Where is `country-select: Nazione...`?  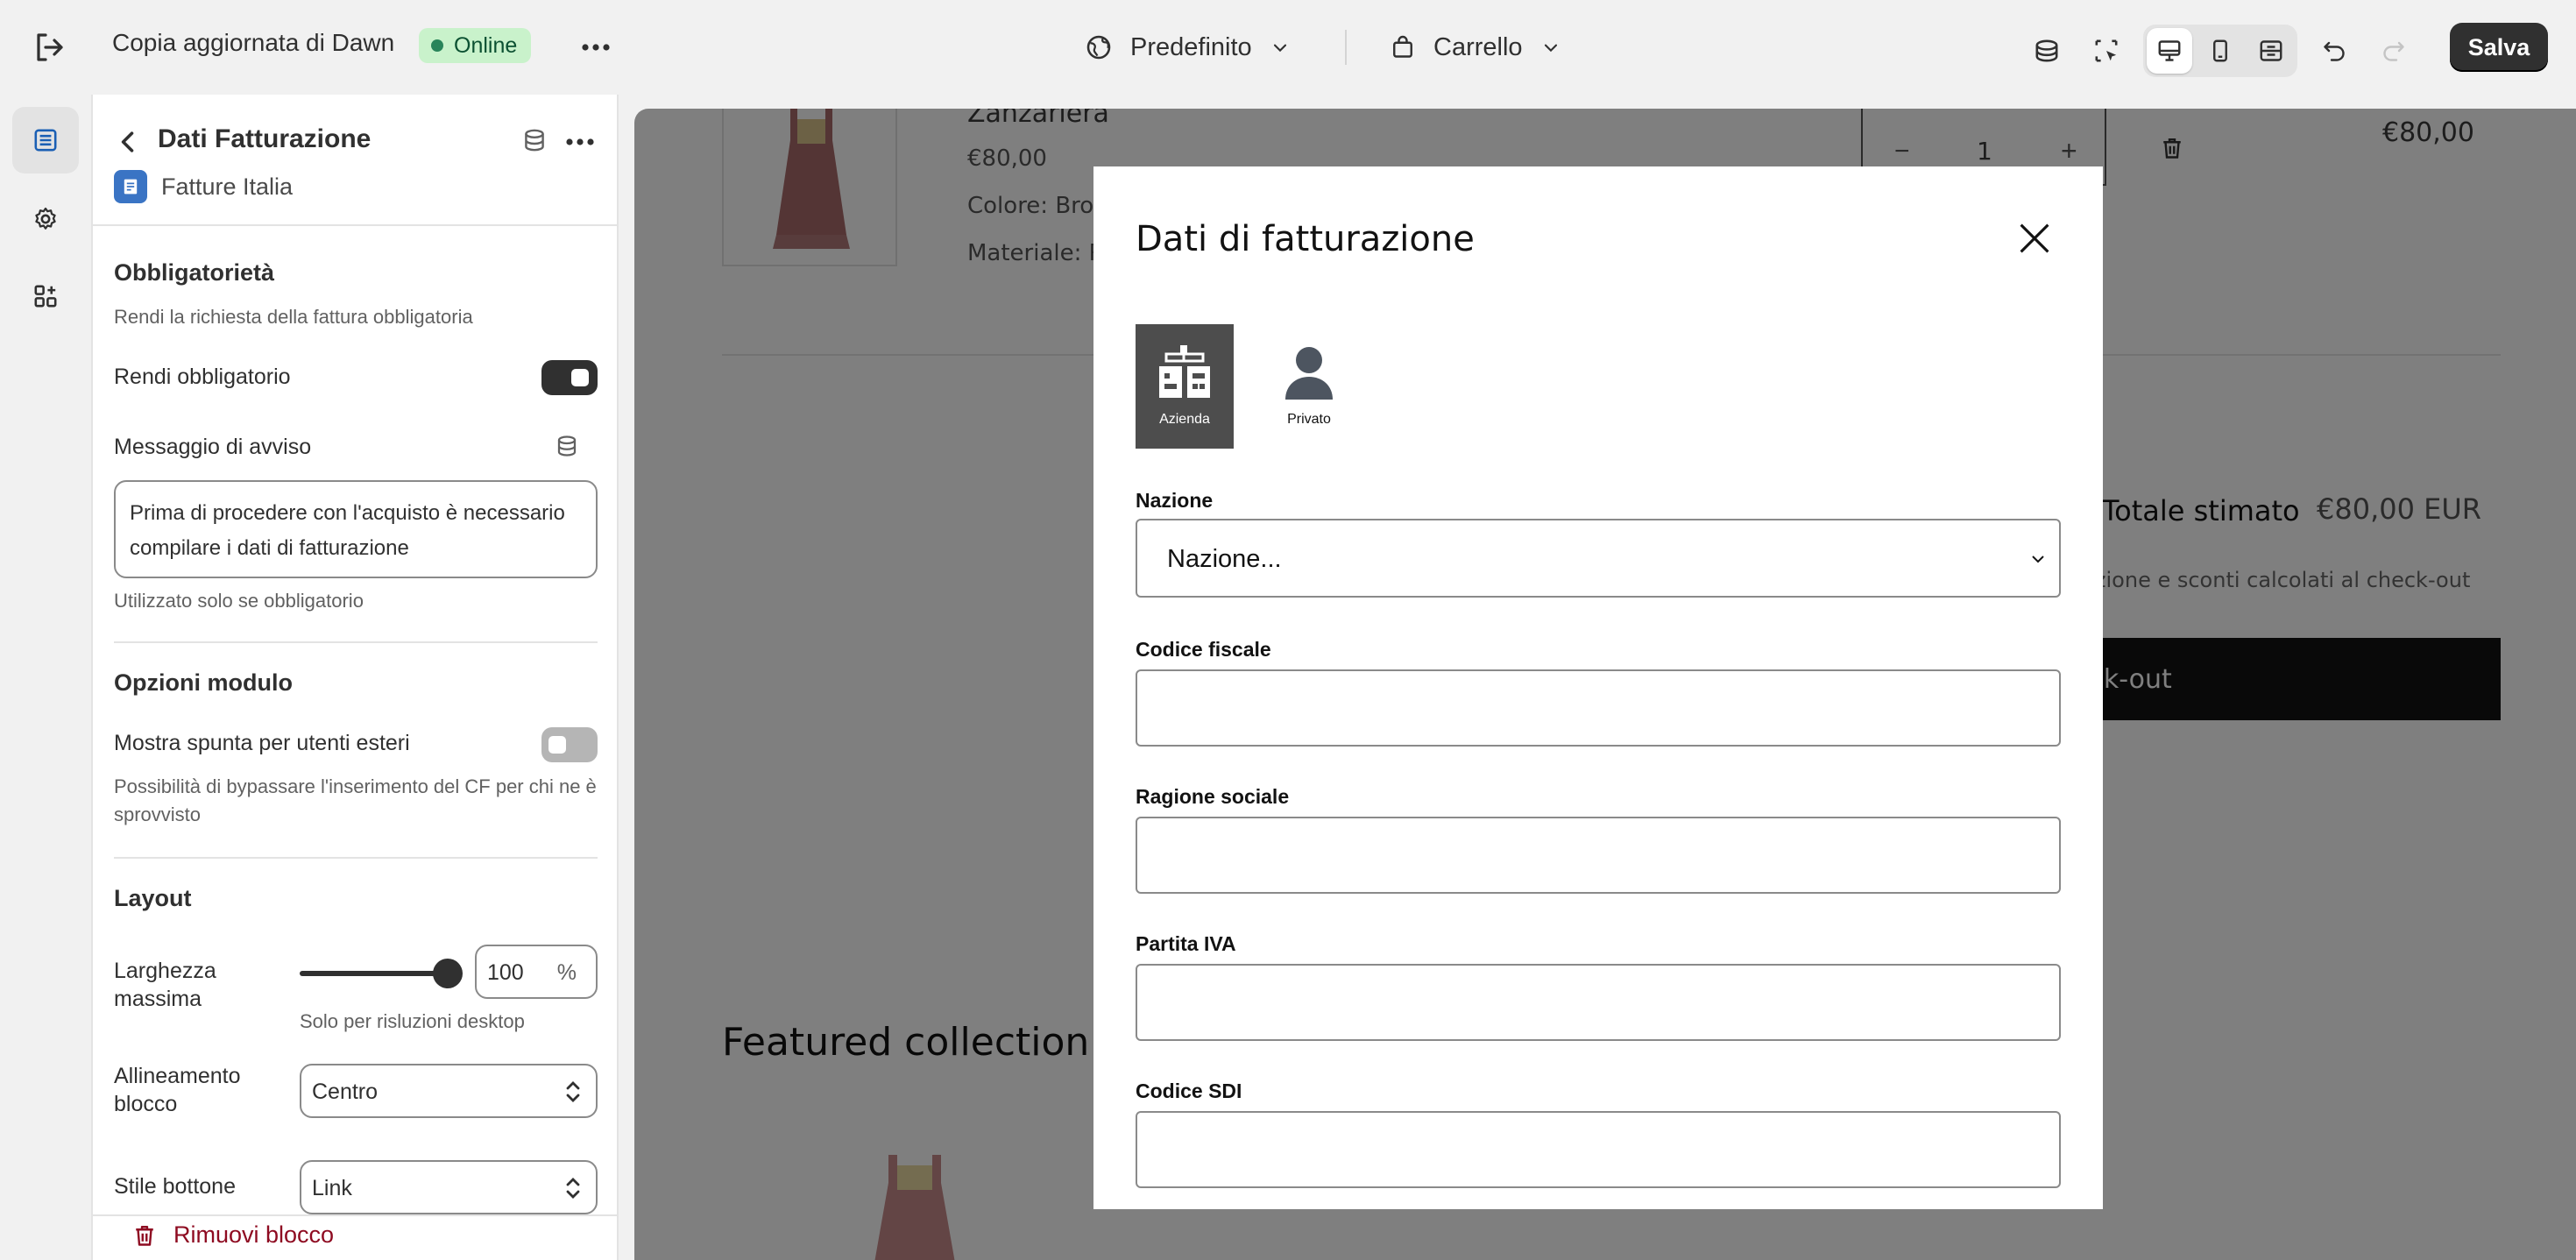
country-select: Nazione... is located at coordinates (1598, 558).